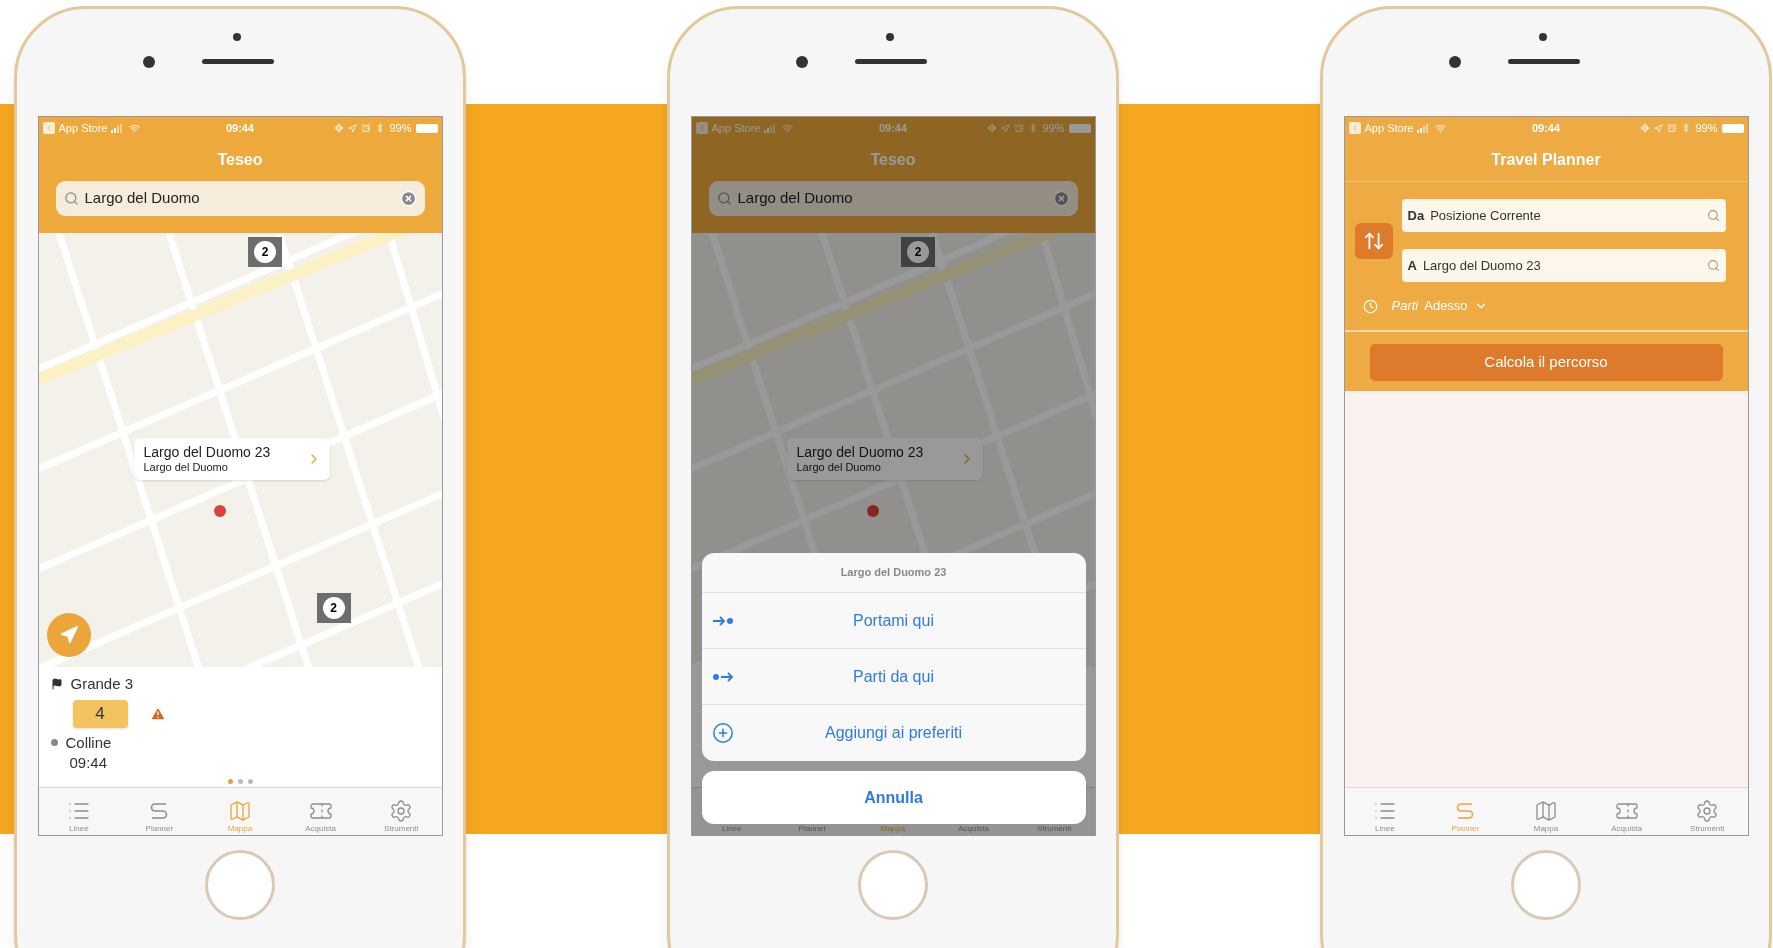 The image size is (1773, 948). Describe the element at coordinates (1373, 240) in the screenshot. I see `swap-button` at that location.